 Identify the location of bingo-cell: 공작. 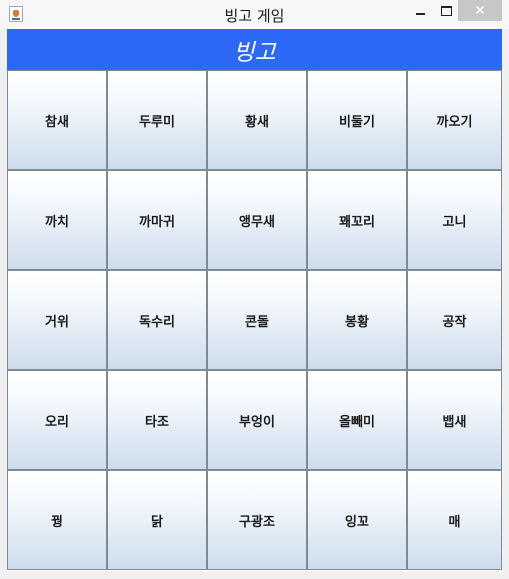
(454, 320).